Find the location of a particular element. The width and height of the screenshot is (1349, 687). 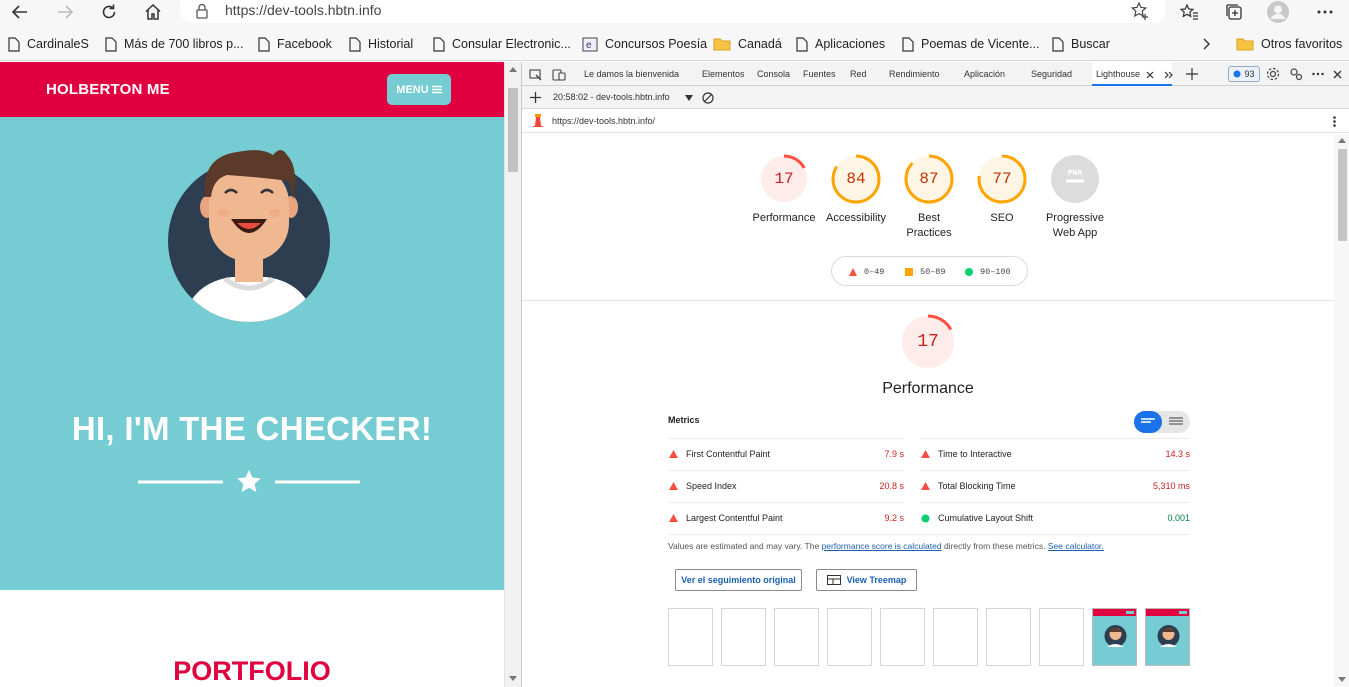

treemap-icon is located at coordinates (833, 580).